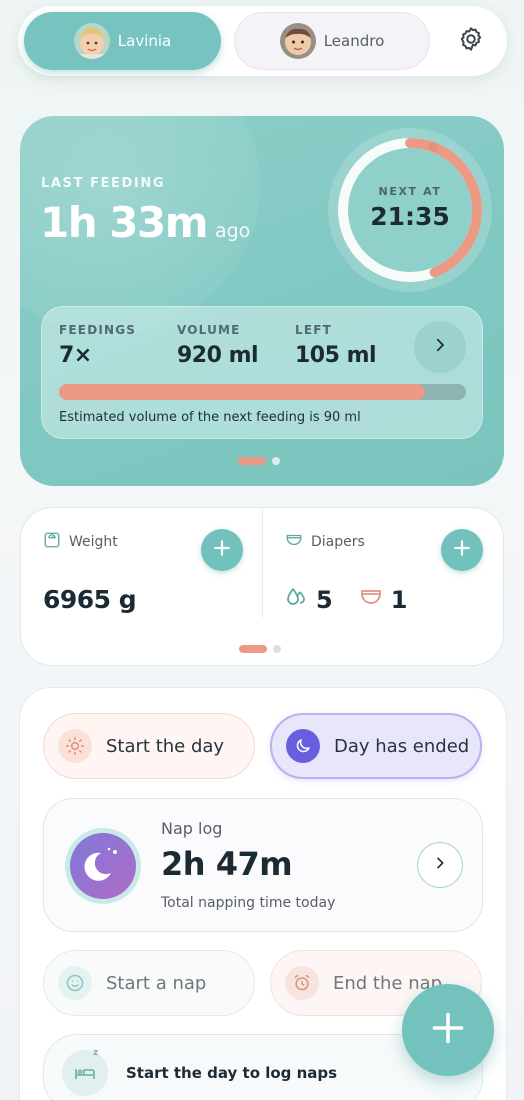 Image resolution: width=524 pixels, height=1100 pixels. What do you see at coordinates (338, 542) in the screenshot?
I see `diapers-label: Diapers` at bounding box center [338, 542].